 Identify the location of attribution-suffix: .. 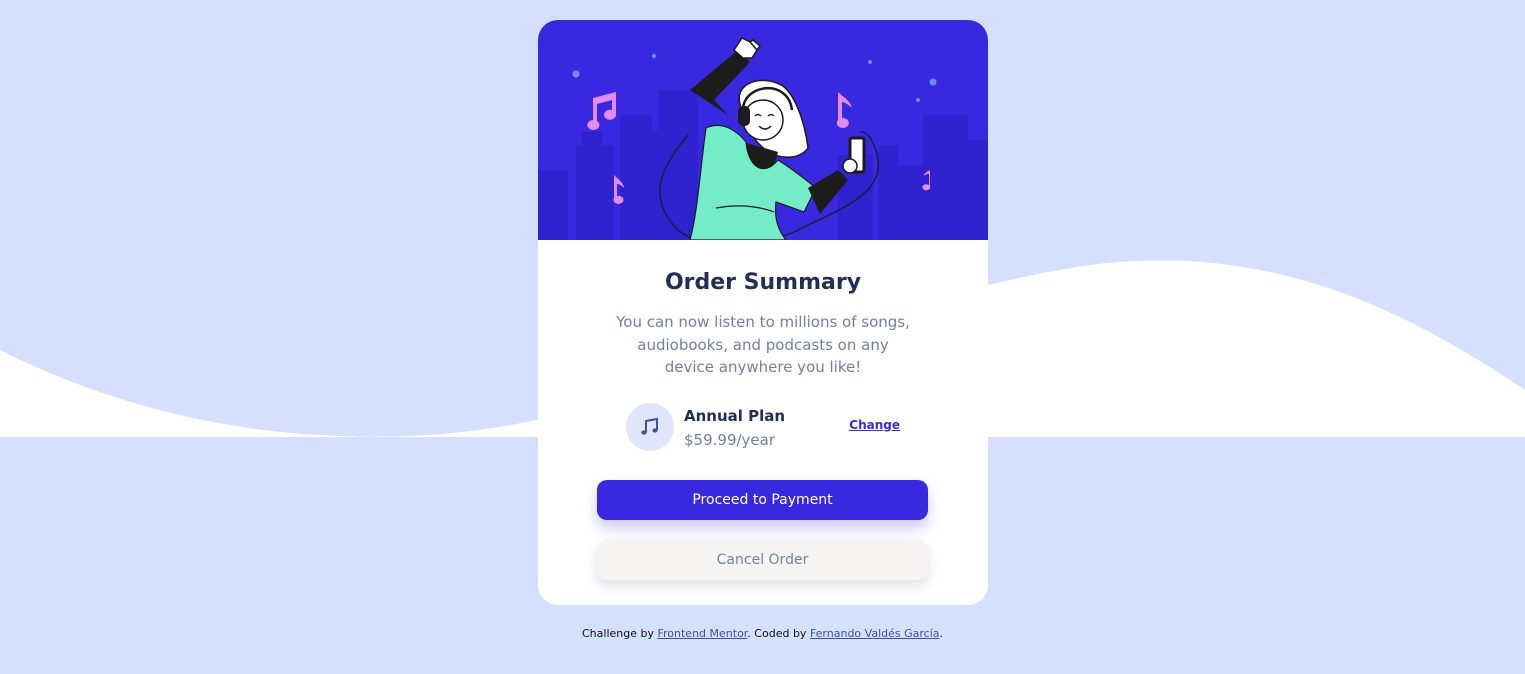
(941, 633).